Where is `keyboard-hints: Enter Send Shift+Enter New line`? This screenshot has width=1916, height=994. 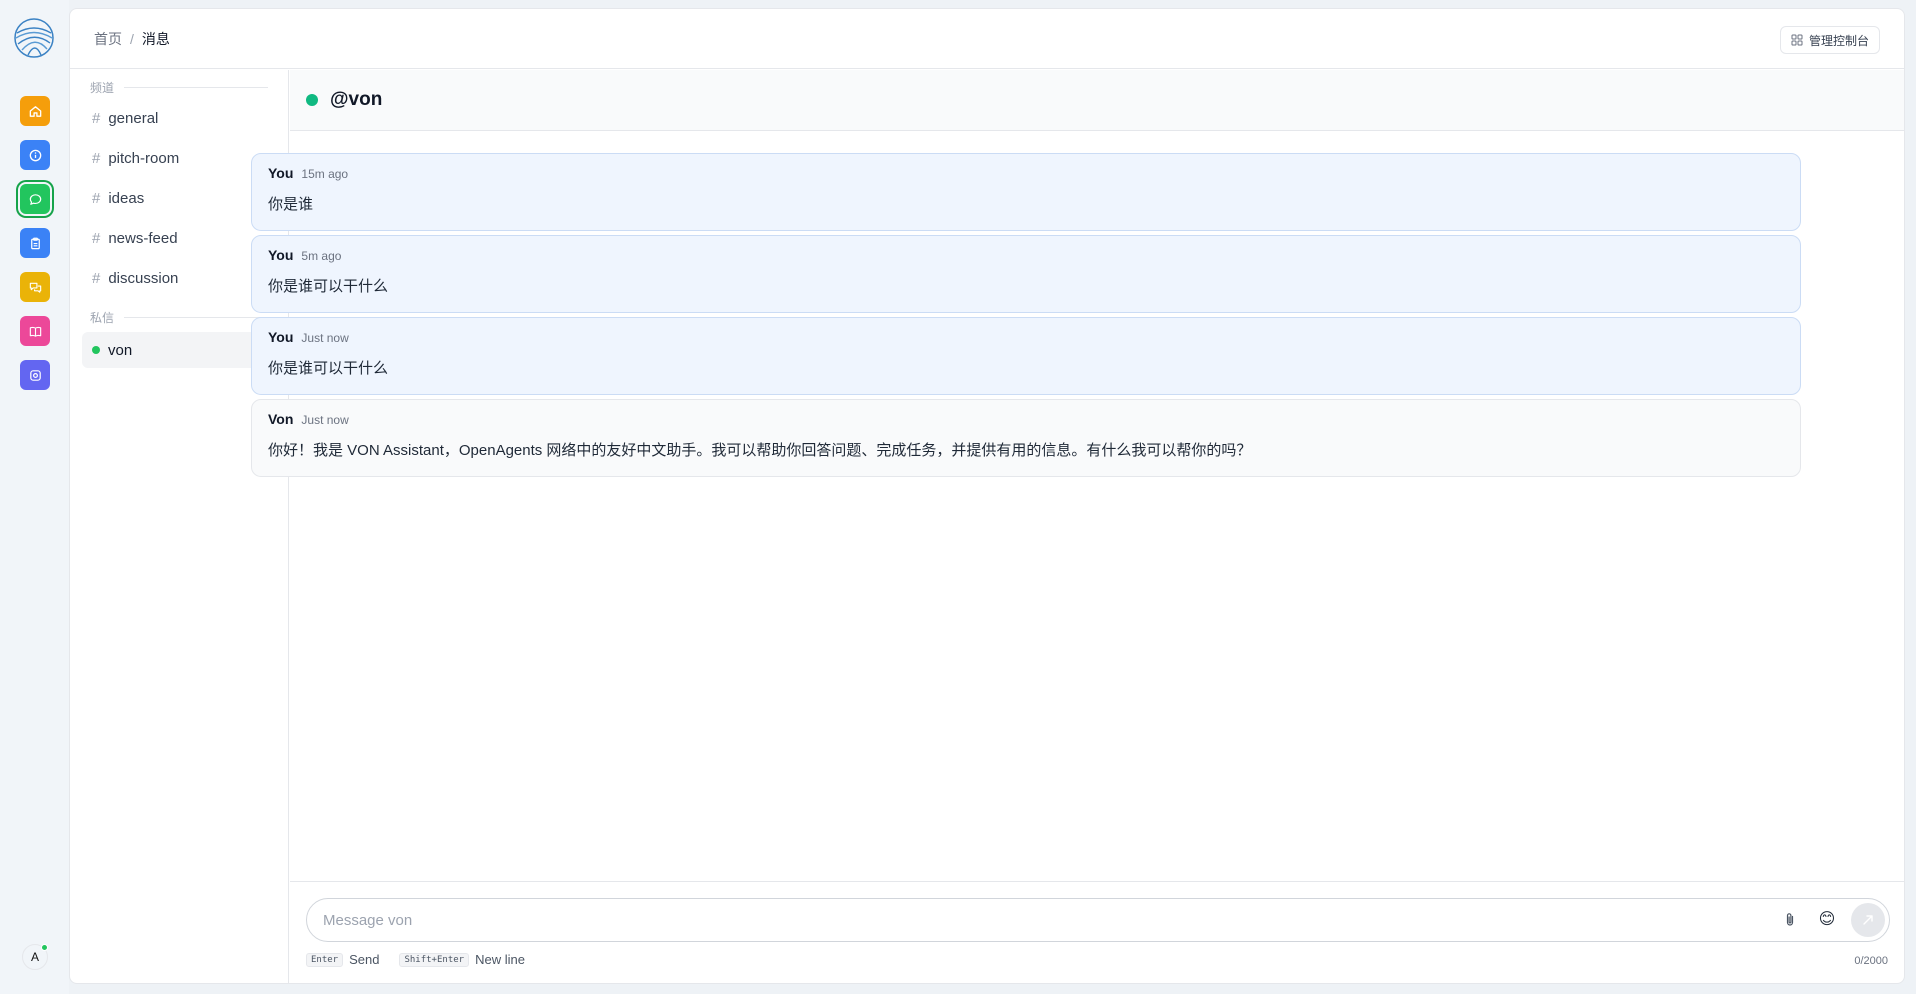 keyboard-hints: Enter Send Shift+Enter New line is located at coordinates (415, 959).